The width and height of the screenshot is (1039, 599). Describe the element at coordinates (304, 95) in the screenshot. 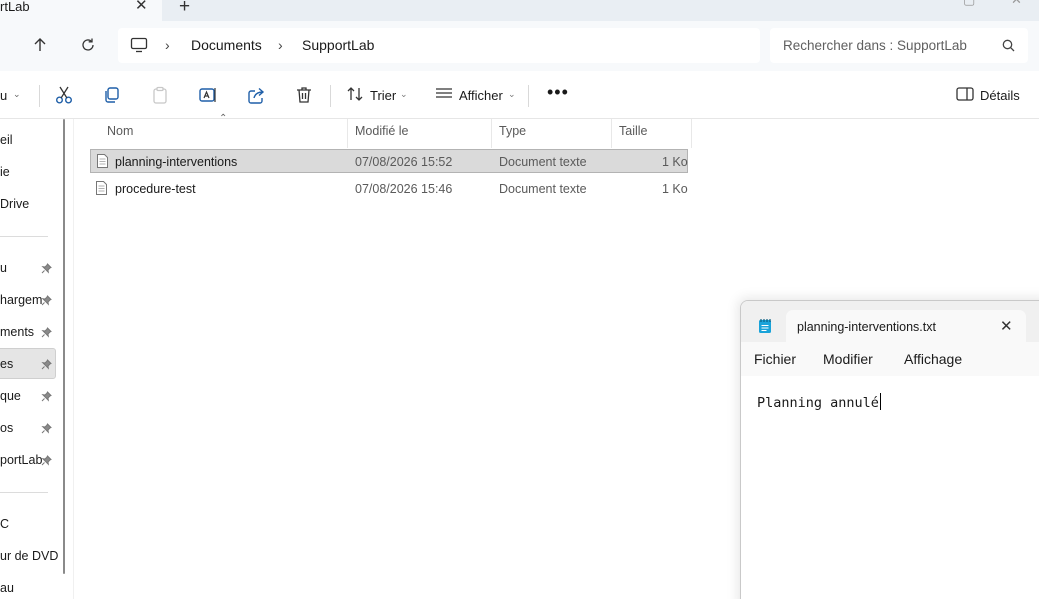

I see `delete-icon` at that location.